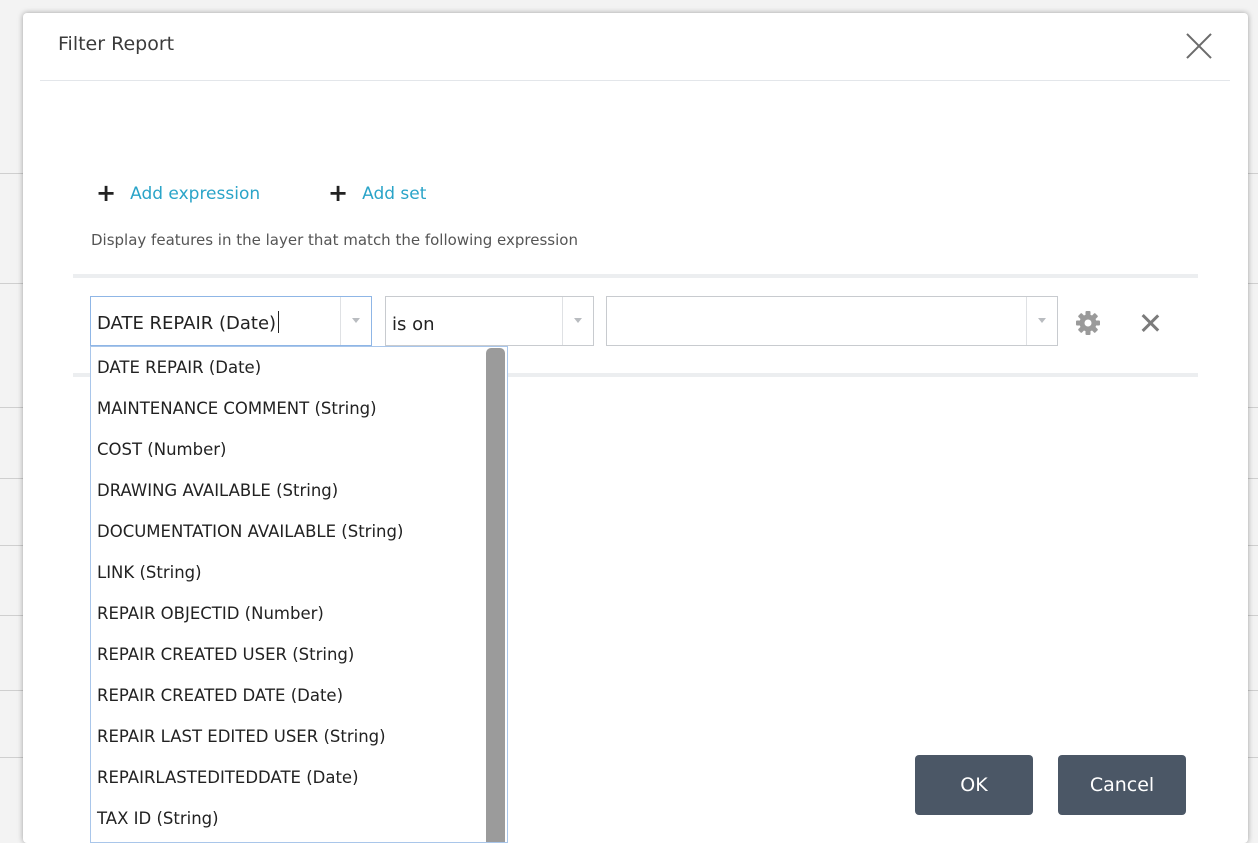 This screenshot has height=843, width=1258. Describe the element at coordinates (299, 367) in the screenshot. I see `field-option: DATE REPAIR (Date)` at that location.